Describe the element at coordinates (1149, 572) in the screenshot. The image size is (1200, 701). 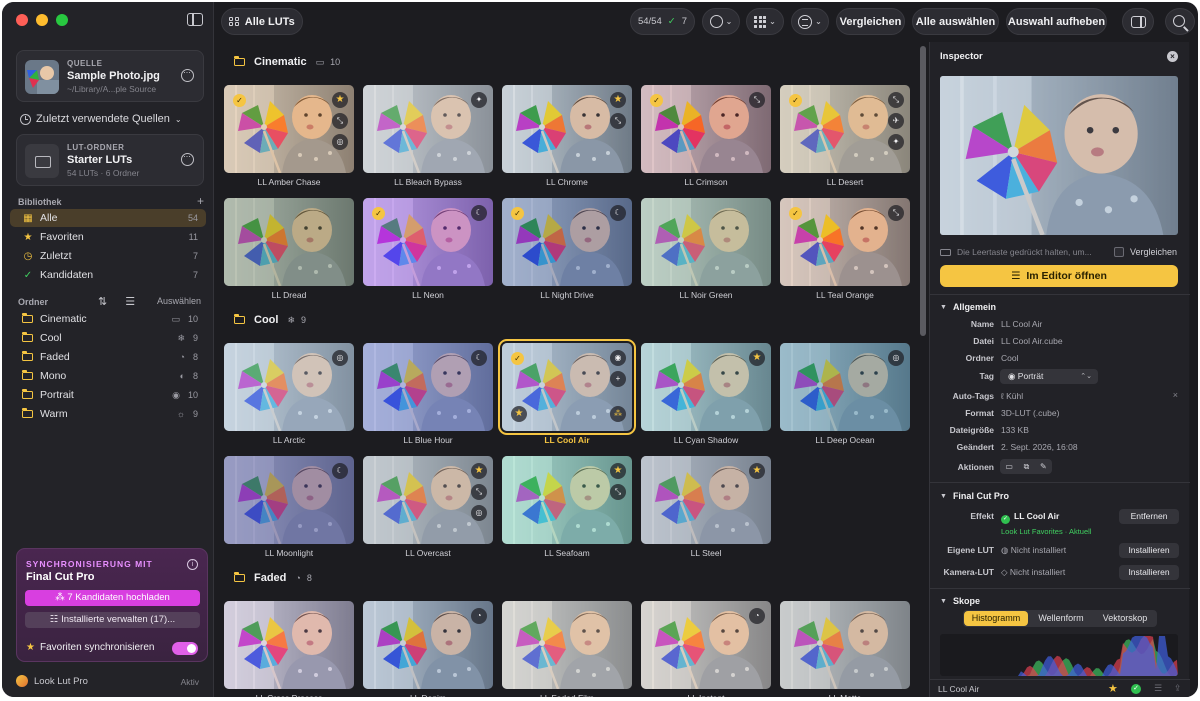
I see `install-camera-lut-button: Installieren` at that location.